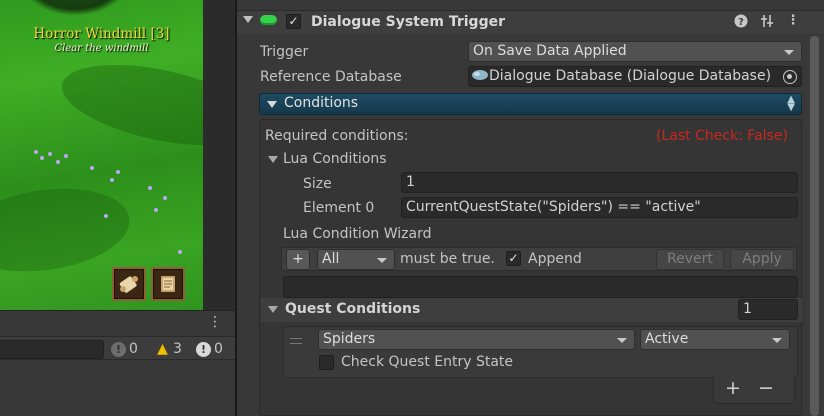  Describe the element at coordinates (476, 339) in the screenshot. I see `quest-name-dropdown: Spiders` at that location.